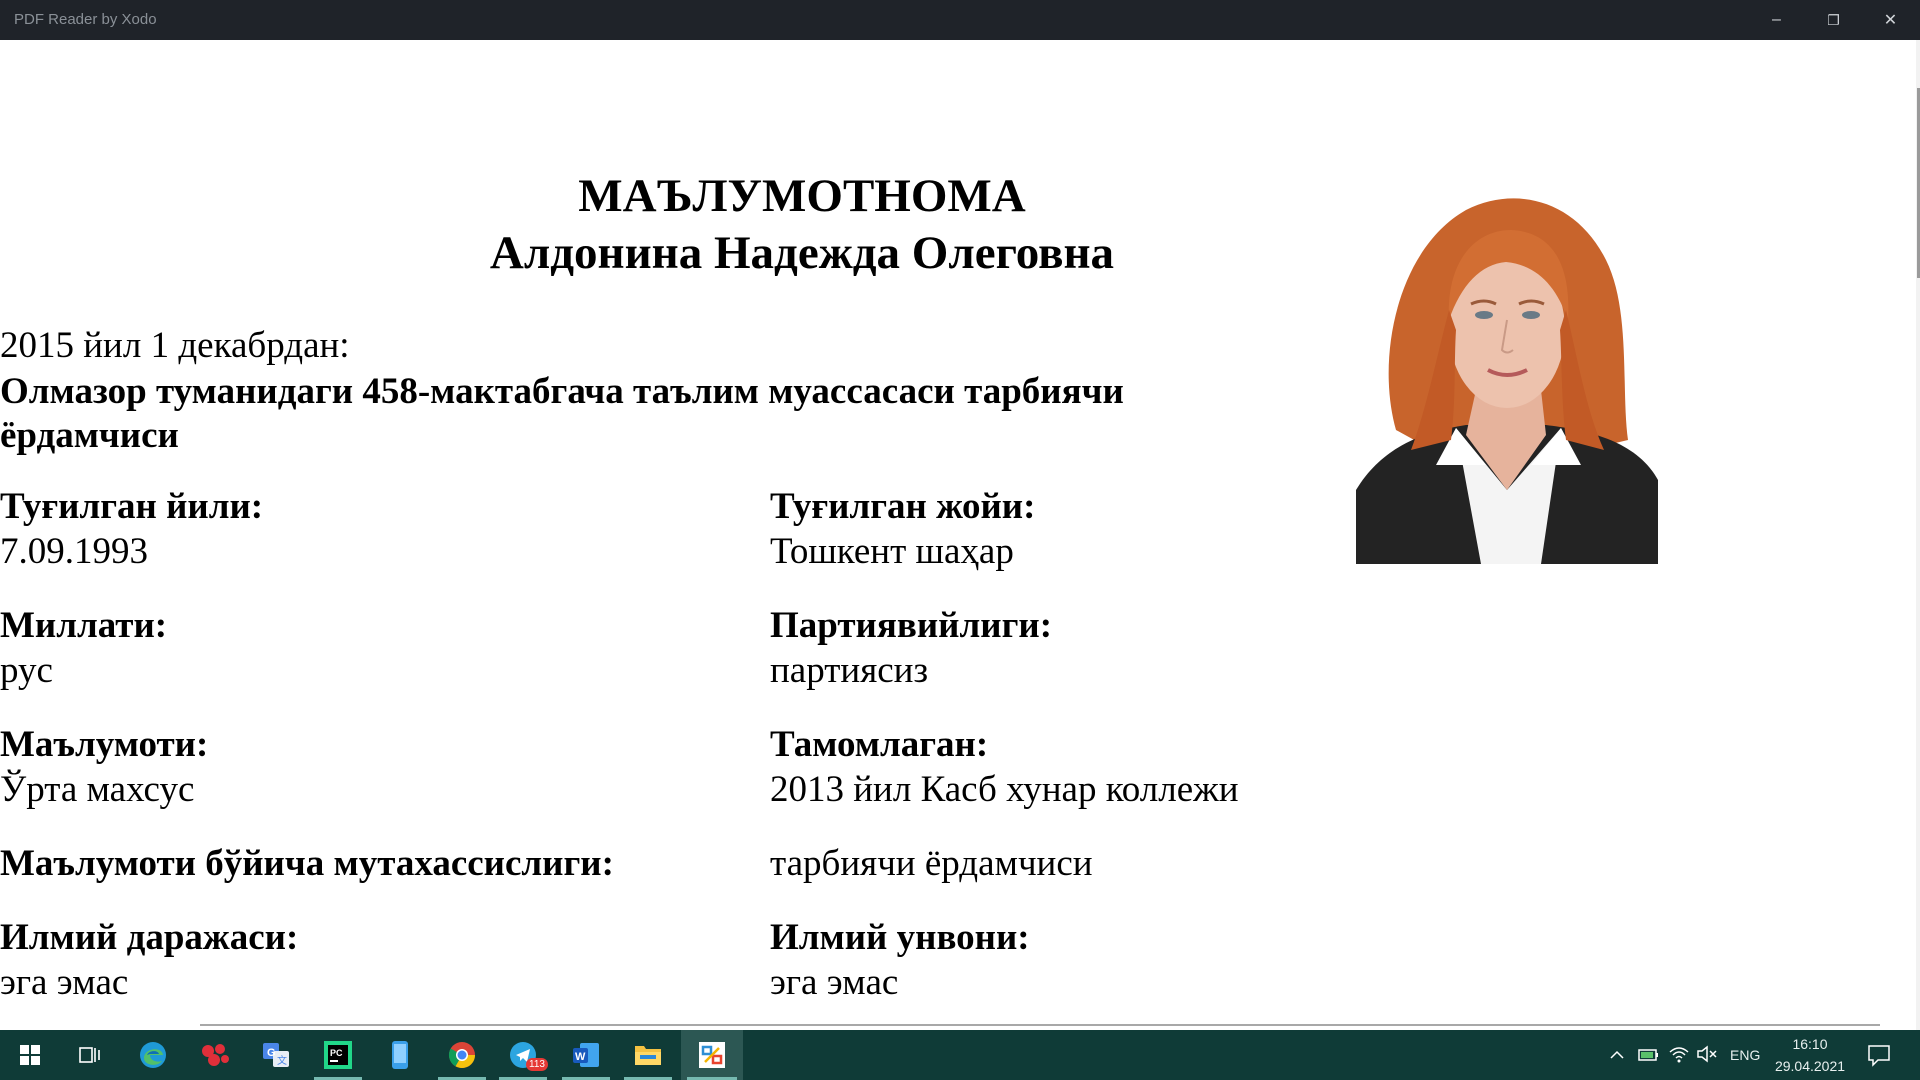  I want to click on wifi-icon, so click(1679, 1055).